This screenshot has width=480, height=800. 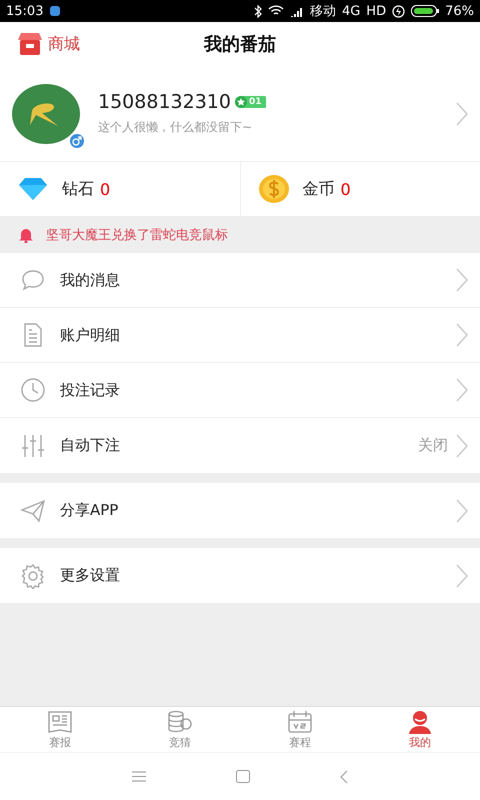 What do you see at coordinates (344, 777) in the screenshot?
I see `back-icon` at bounding box center [344, 777].